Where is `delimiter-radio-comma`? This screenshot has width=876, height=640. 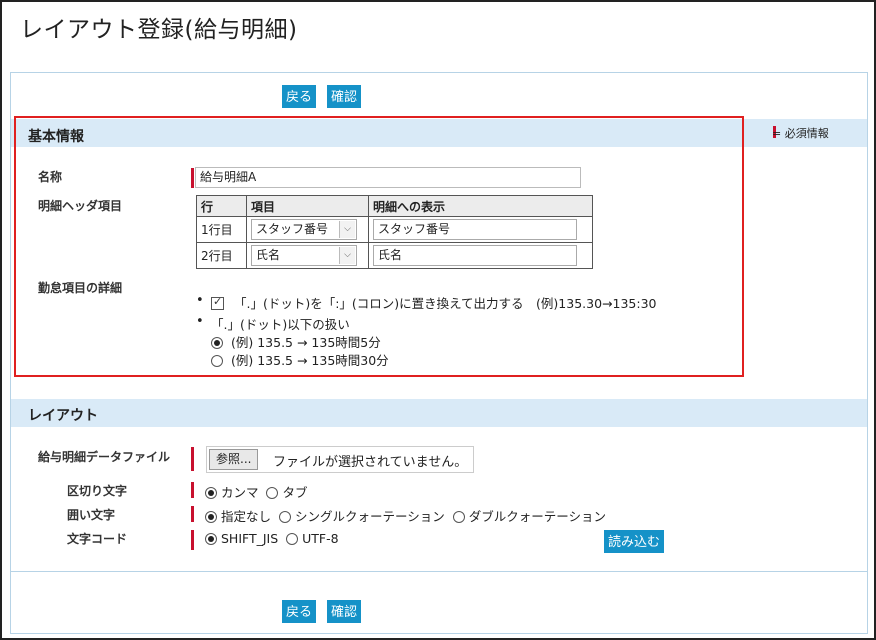
delimiter-radio-comma is located at coordinates (211, 493).